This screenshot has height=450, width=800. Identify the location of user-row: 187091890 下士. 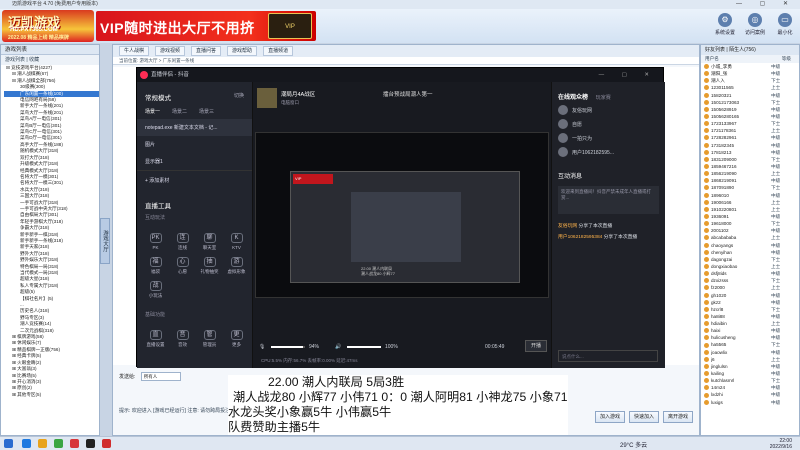
(750, 187).